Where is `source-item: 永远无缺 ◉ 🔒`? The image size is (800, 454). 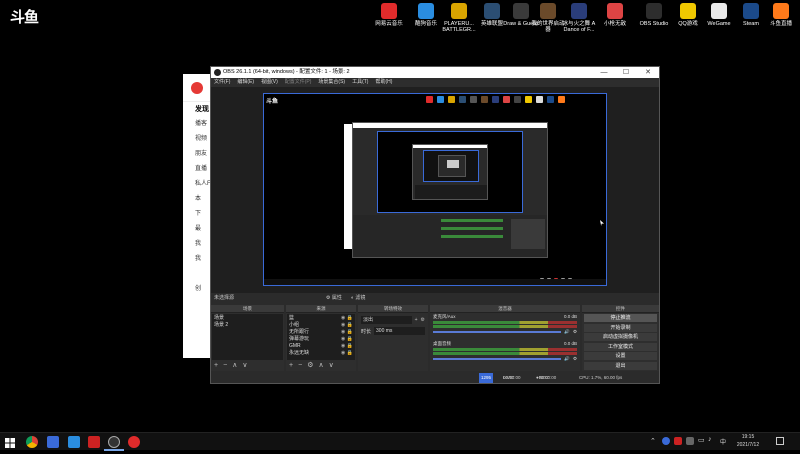 source-item: 永远无缺 ◉ 🔒 is located at coordinates (321, 353).